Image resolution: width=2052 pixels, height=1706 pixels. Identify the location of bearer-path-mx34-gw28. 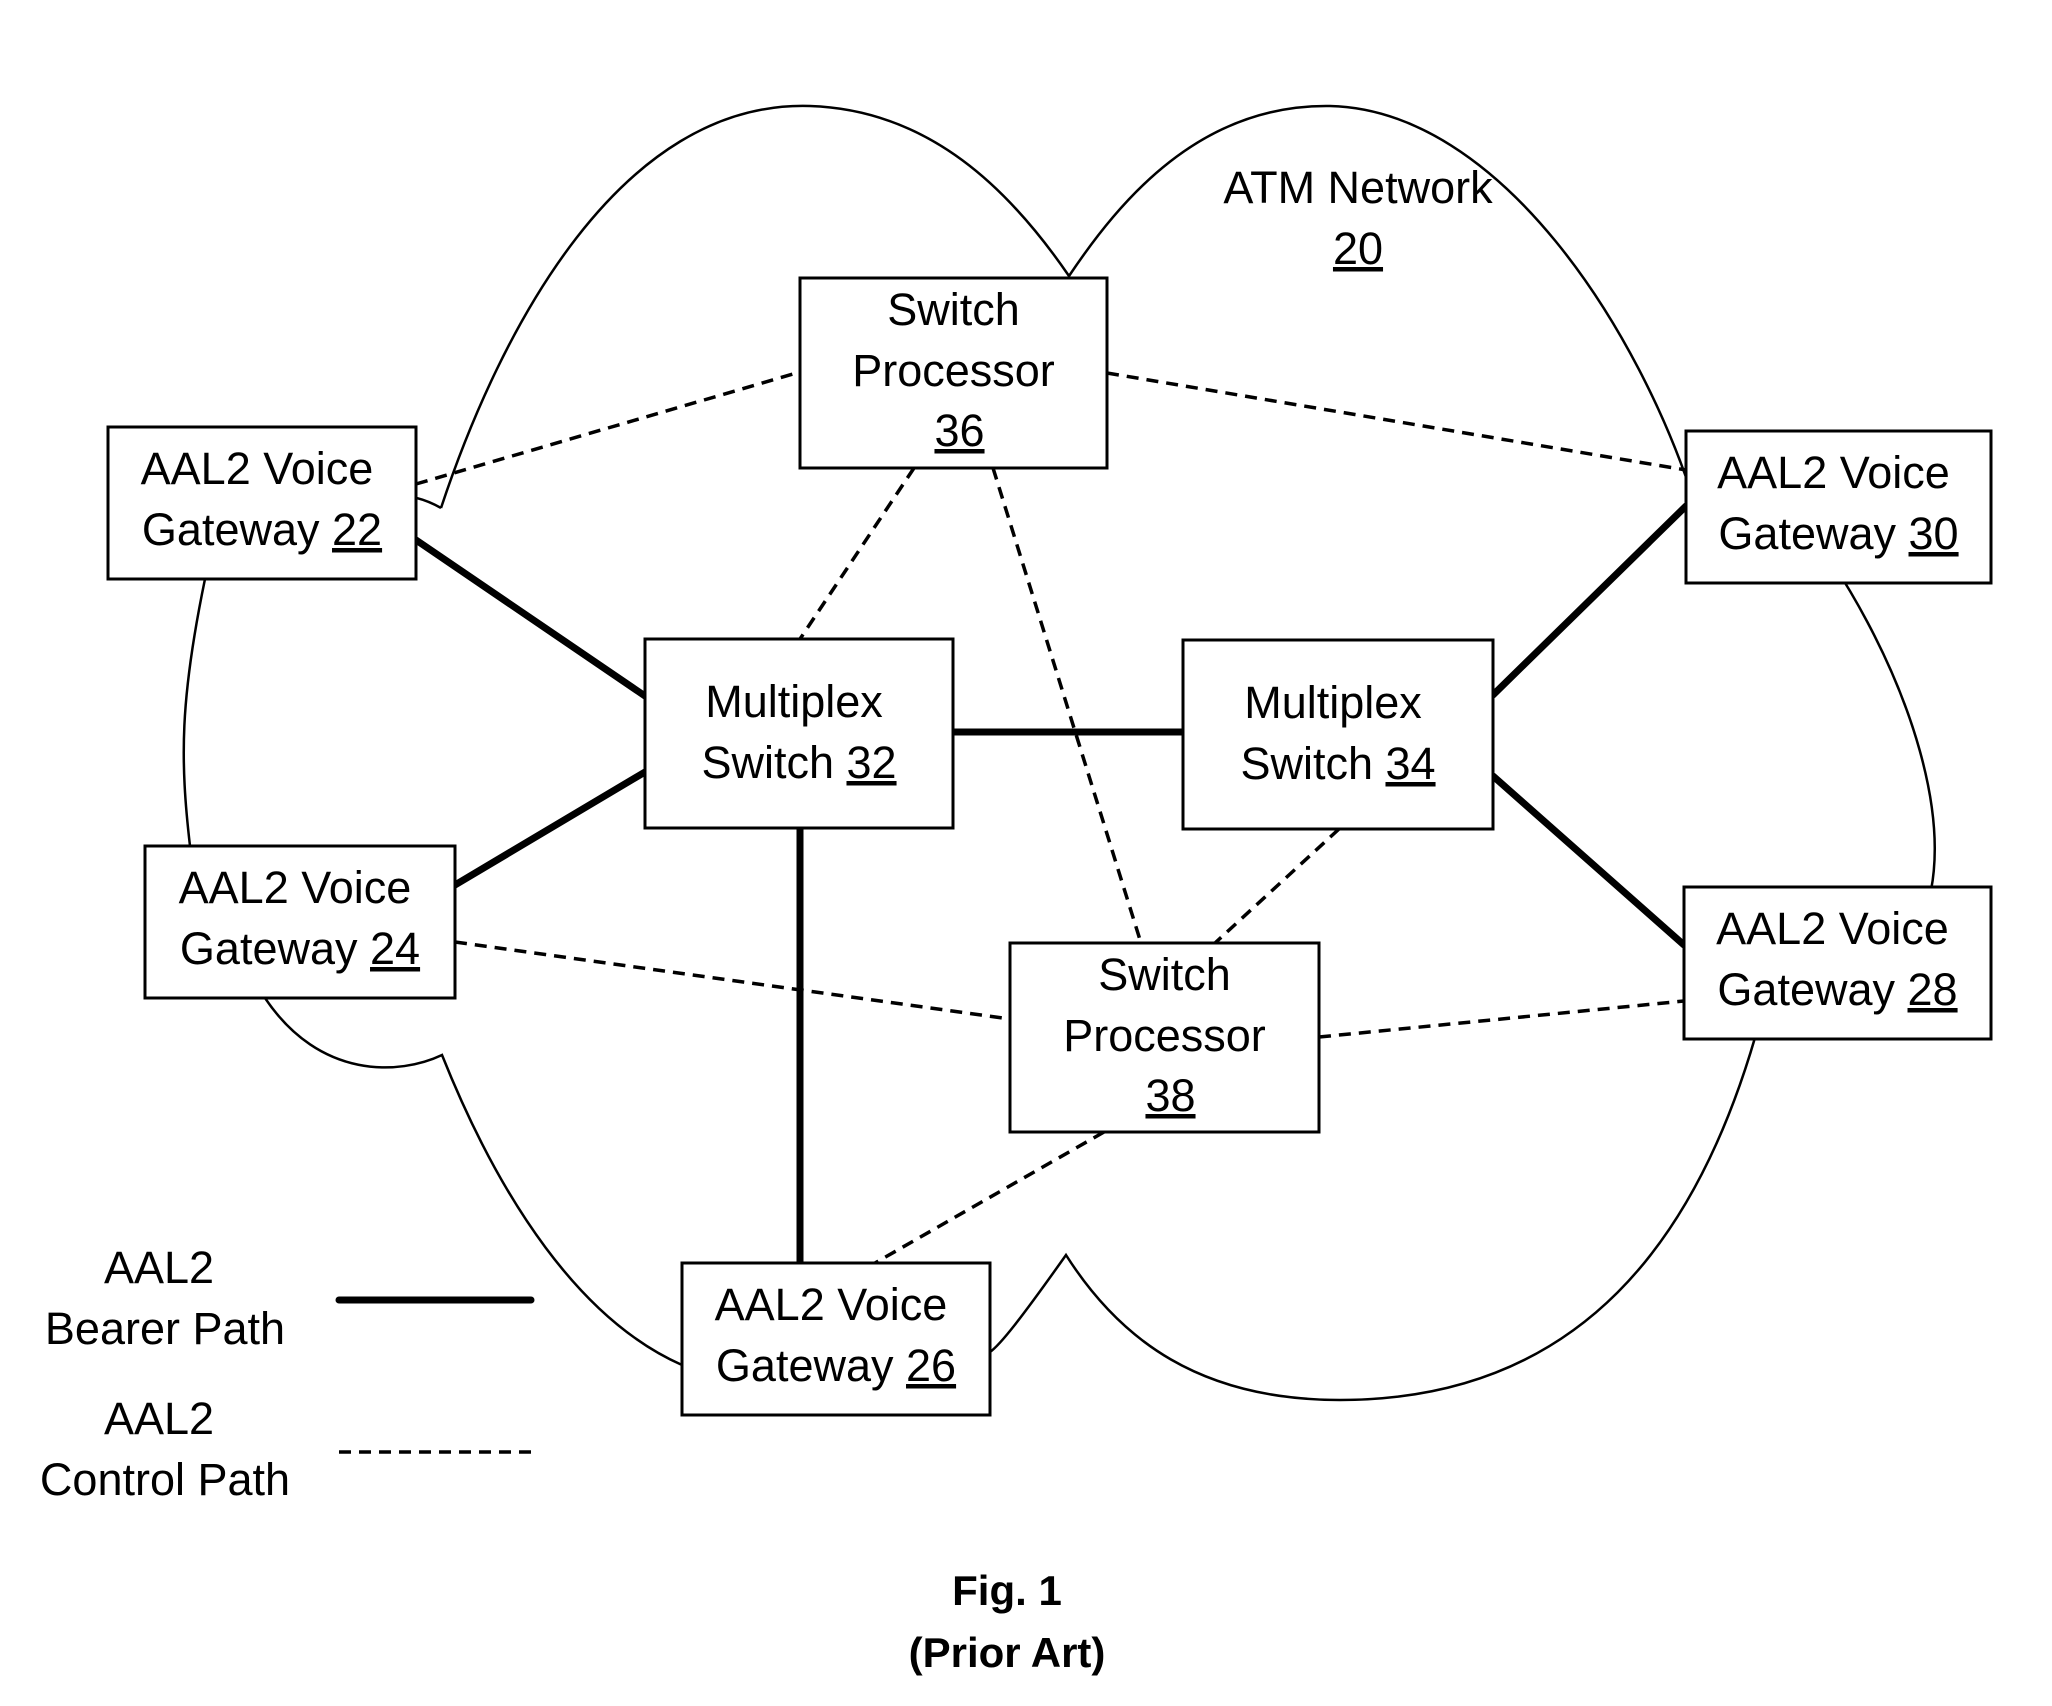
(1588, 860).